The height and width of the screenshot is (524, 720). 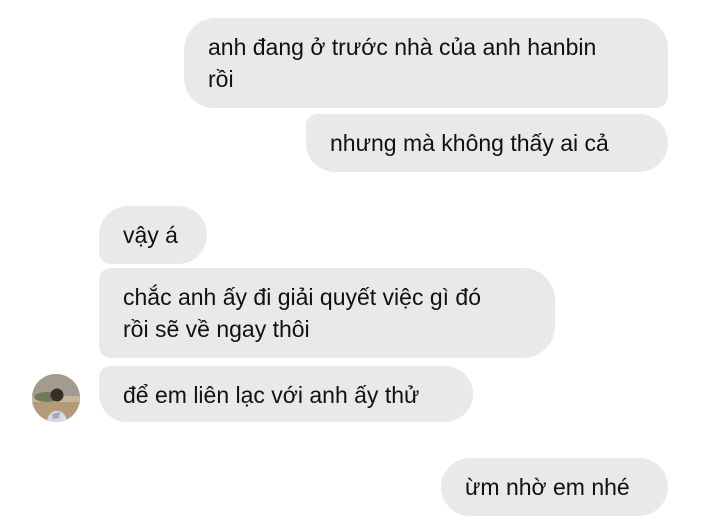 I want to click on avatar-photo, so click(x=56, y=398).